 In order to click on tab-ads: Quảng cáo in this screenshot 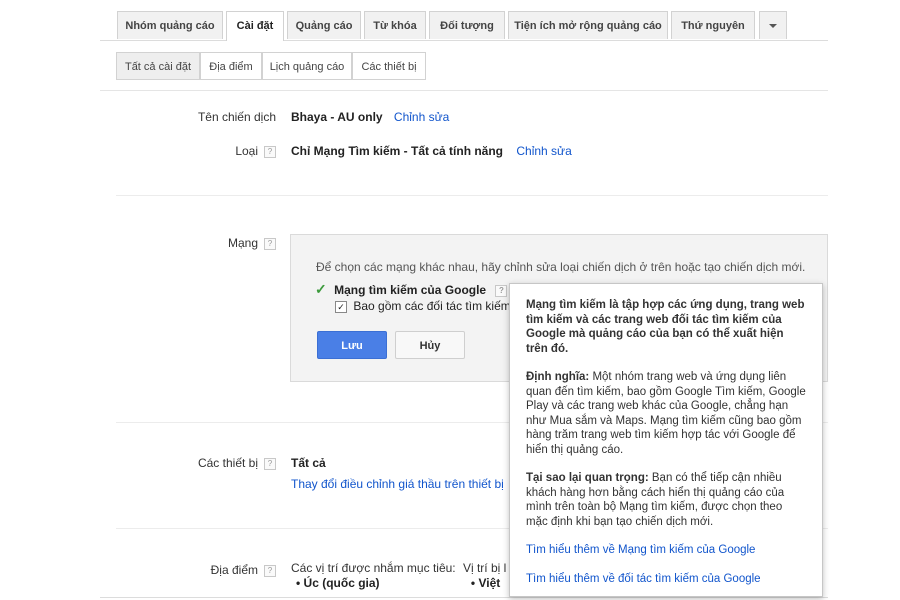, I will do `click(324, 25)`.